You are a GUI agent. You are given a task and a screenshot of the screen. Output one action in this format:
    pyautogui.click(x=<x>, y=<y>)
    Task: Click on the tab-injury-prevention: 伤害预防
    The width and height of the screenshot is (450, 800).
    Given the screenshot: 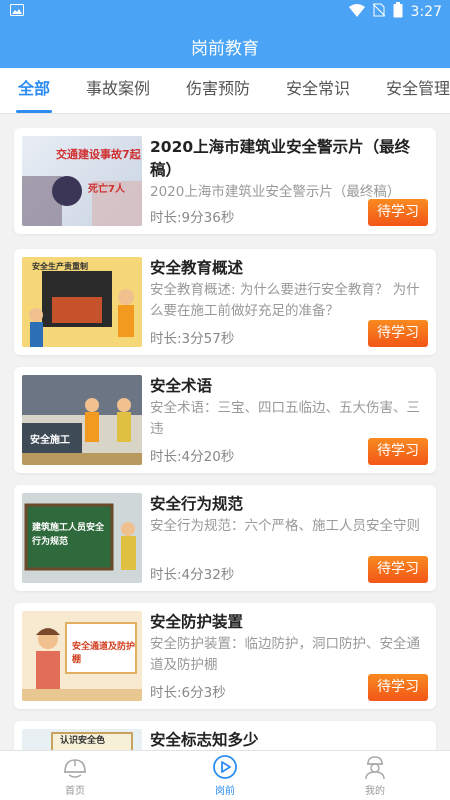 What is the action you would take?
    pyautogui.click(x=218, y=90)
    